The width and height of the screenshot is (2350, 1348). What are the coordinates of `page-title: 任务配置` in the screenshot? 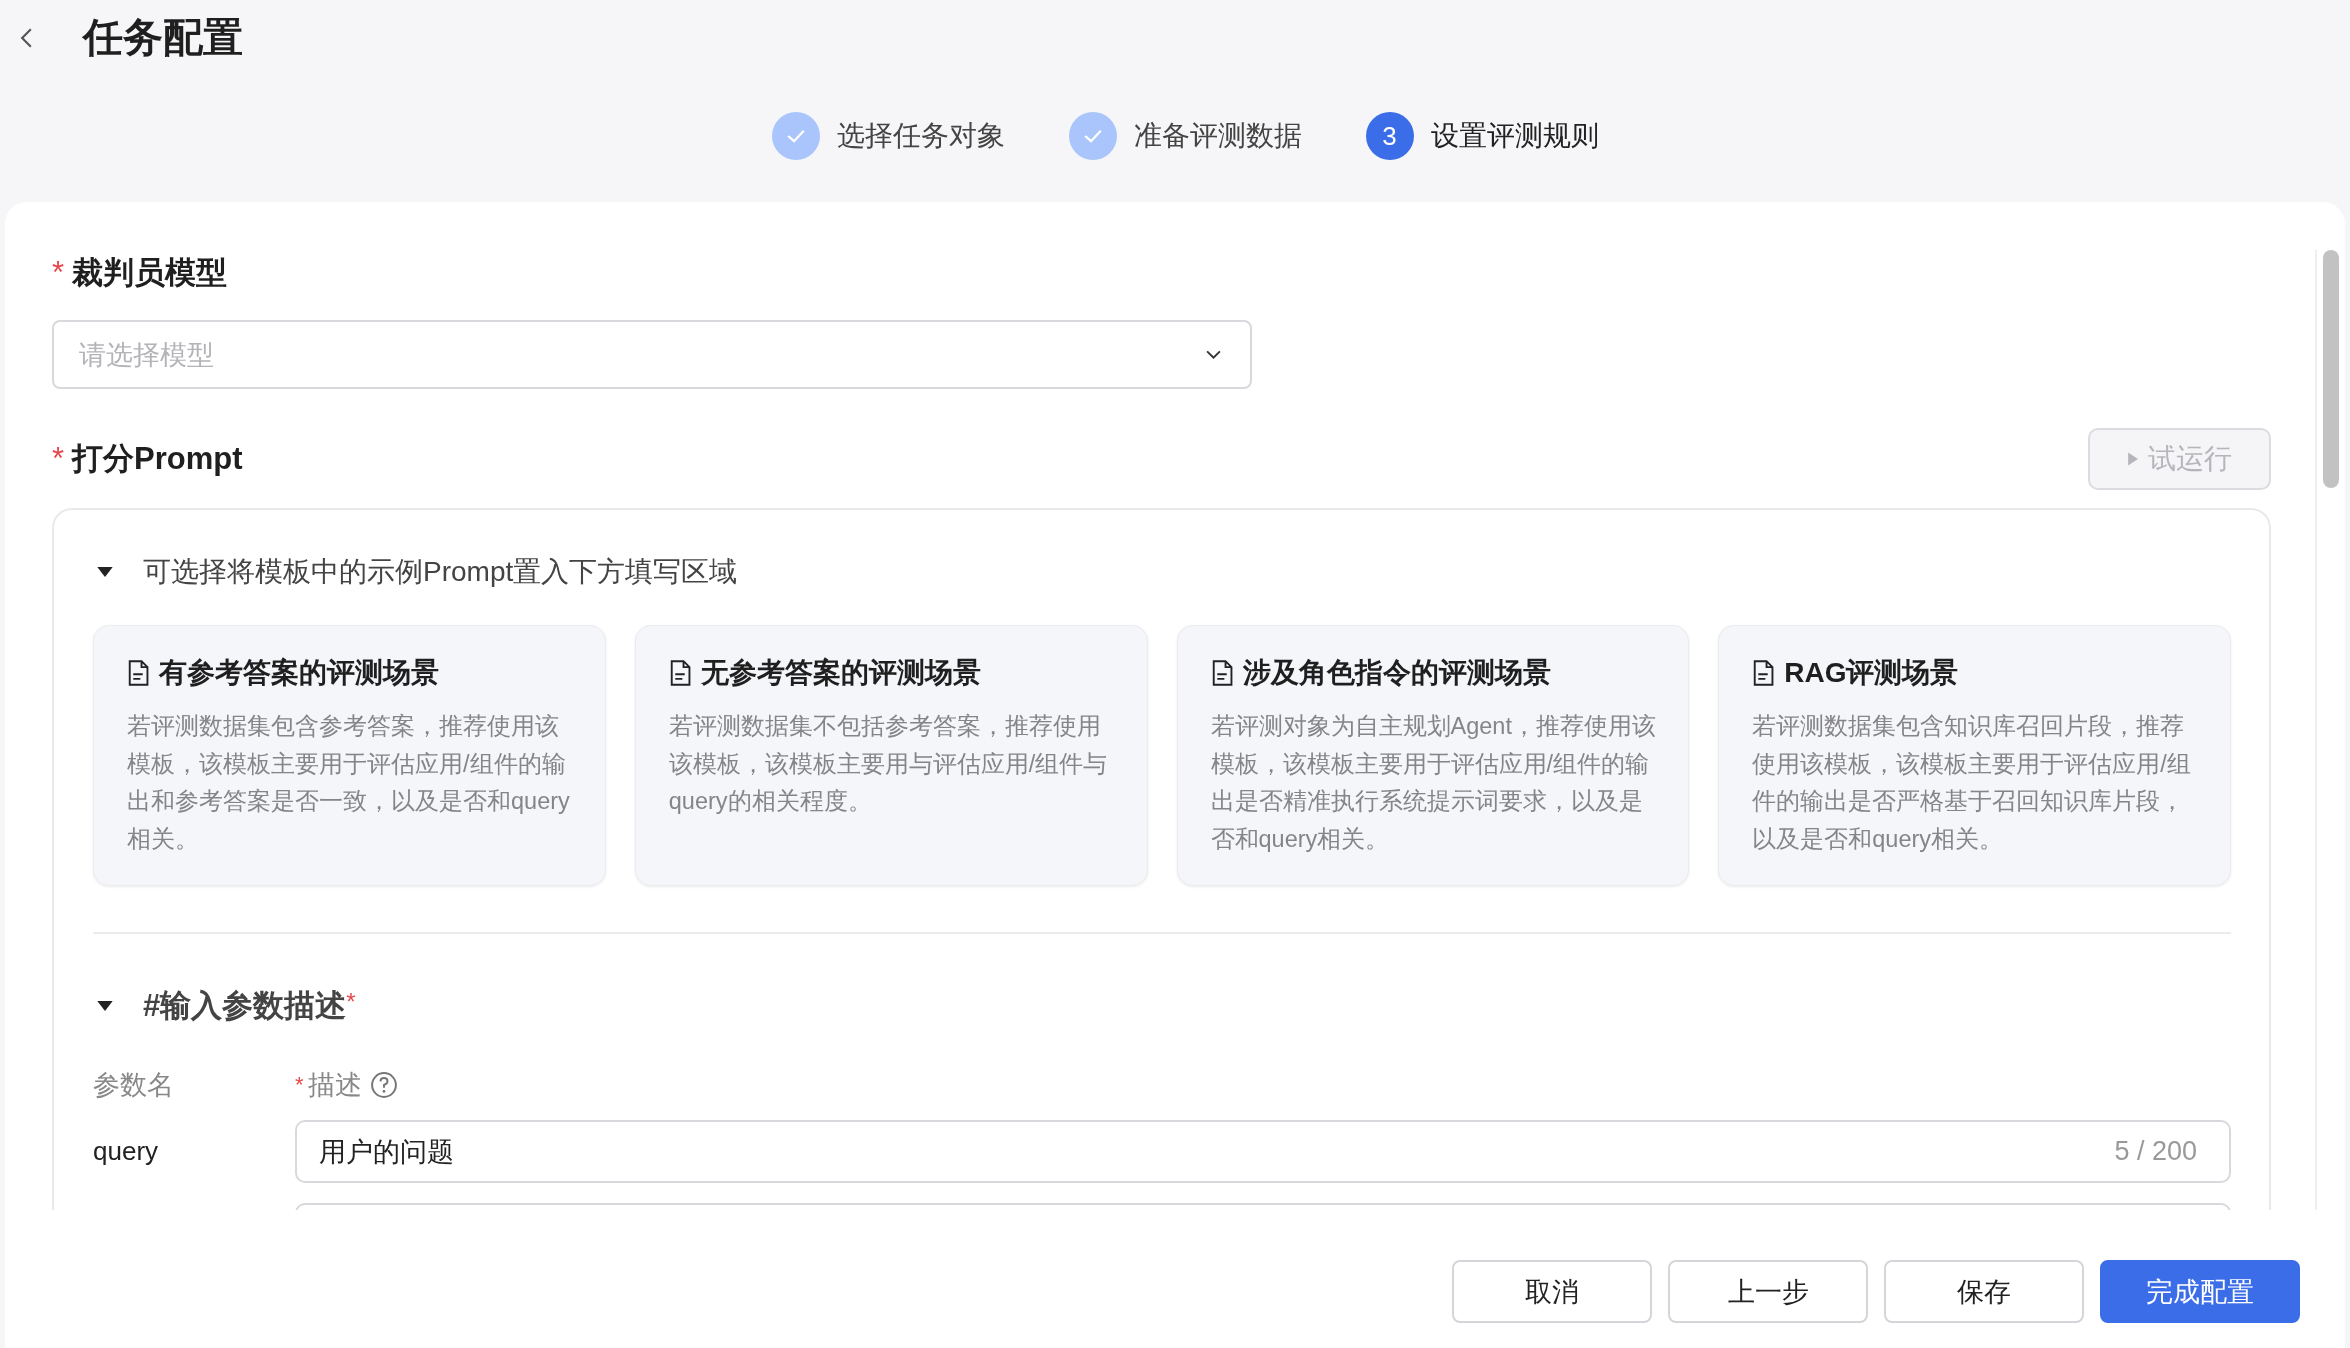 It's located at (163, 37).